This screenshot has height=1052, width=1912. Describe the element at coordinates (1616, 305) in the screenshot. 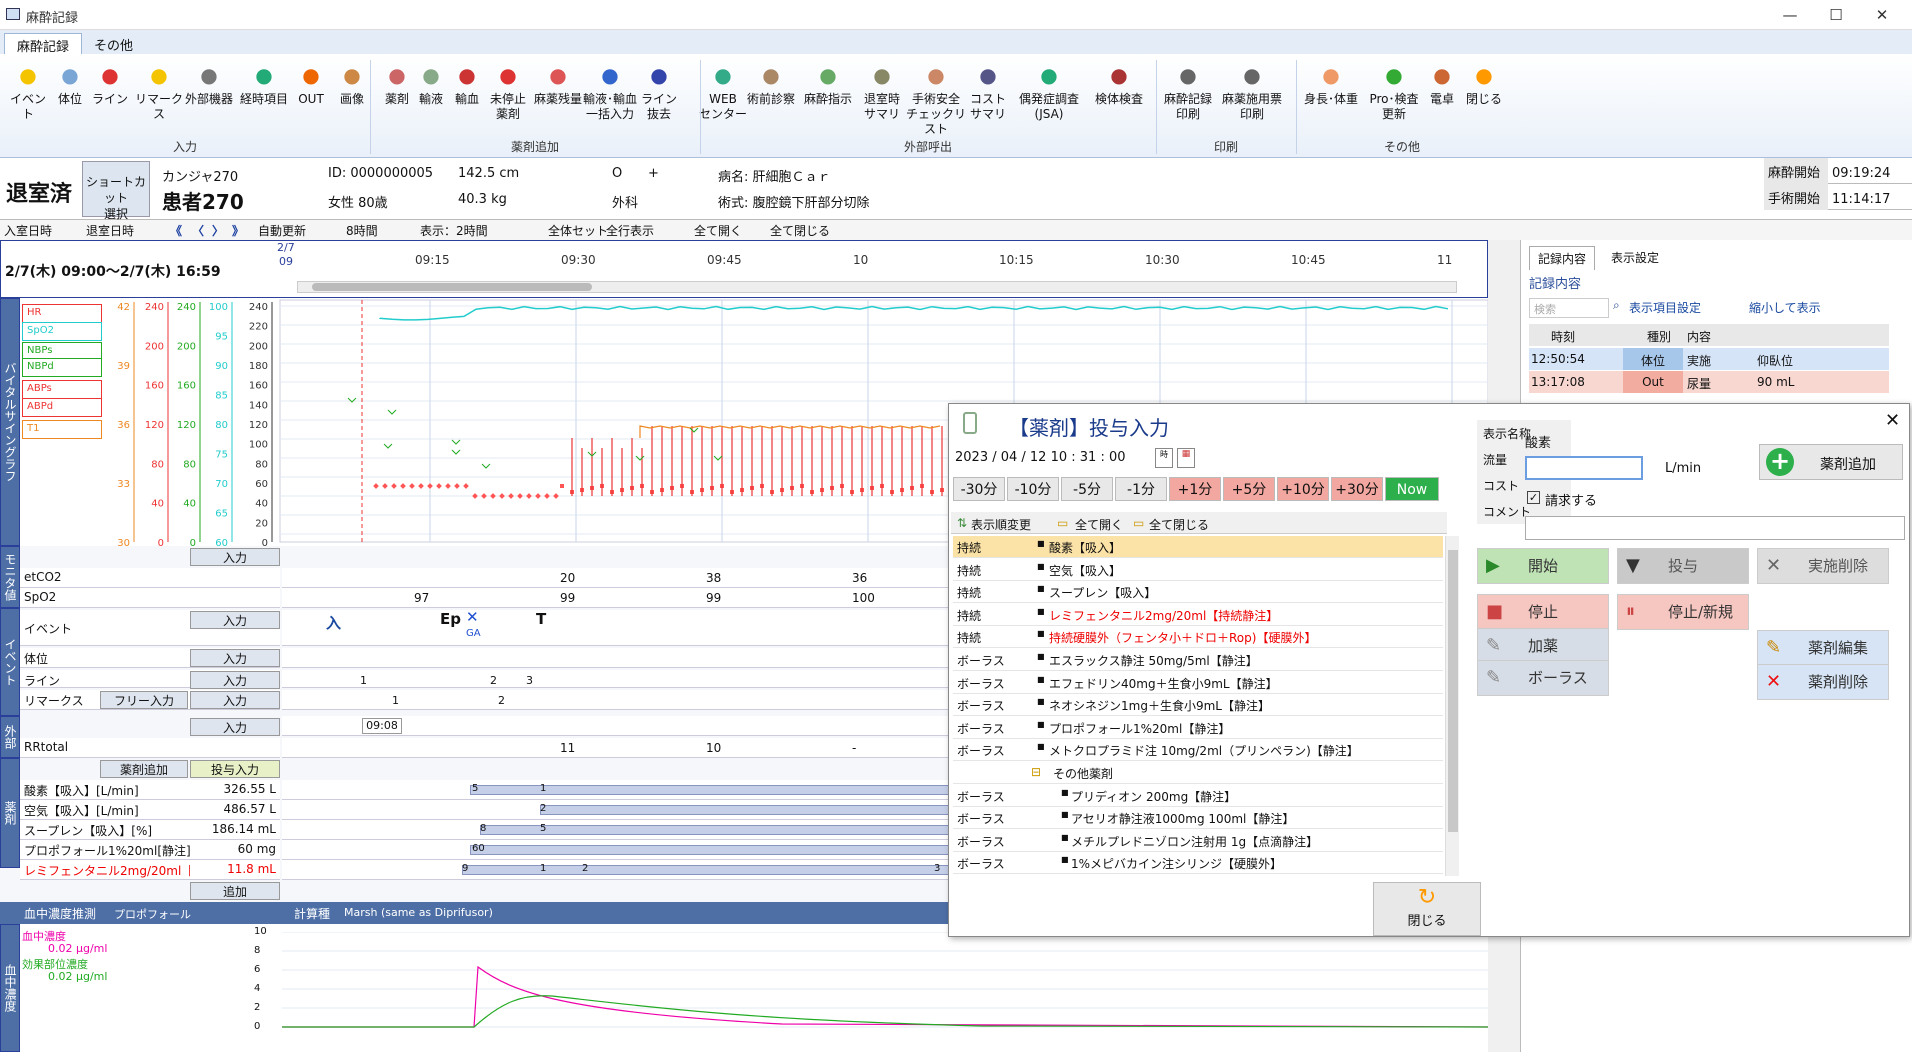

I see `search-icon: ⌕` at that location.